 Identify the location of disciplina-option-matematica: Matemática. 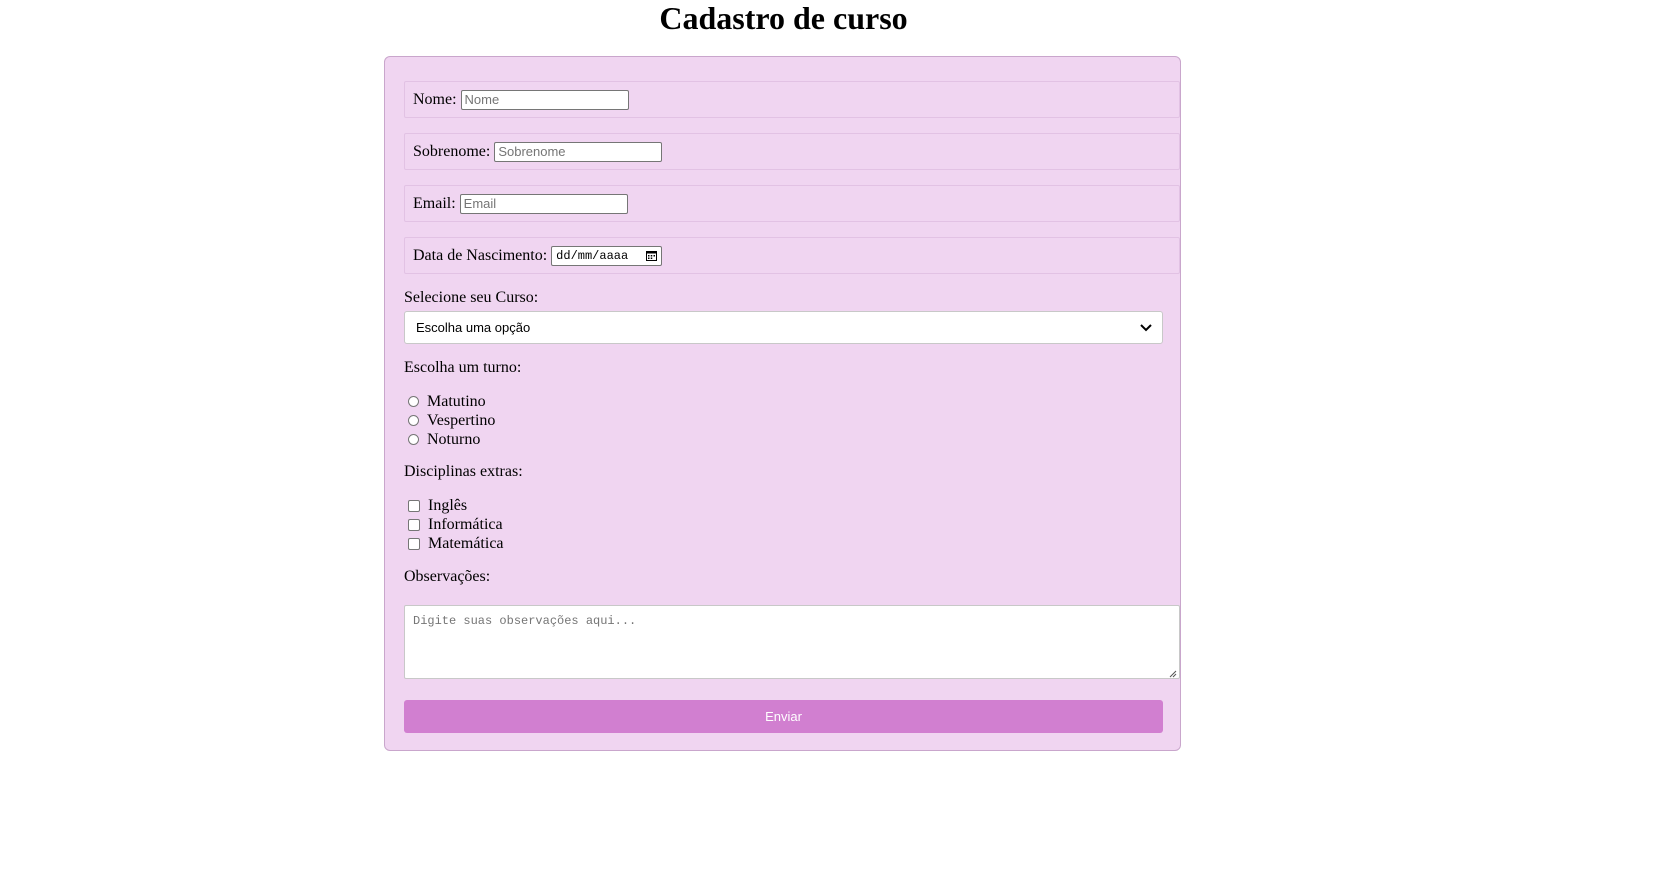
(456, 543).